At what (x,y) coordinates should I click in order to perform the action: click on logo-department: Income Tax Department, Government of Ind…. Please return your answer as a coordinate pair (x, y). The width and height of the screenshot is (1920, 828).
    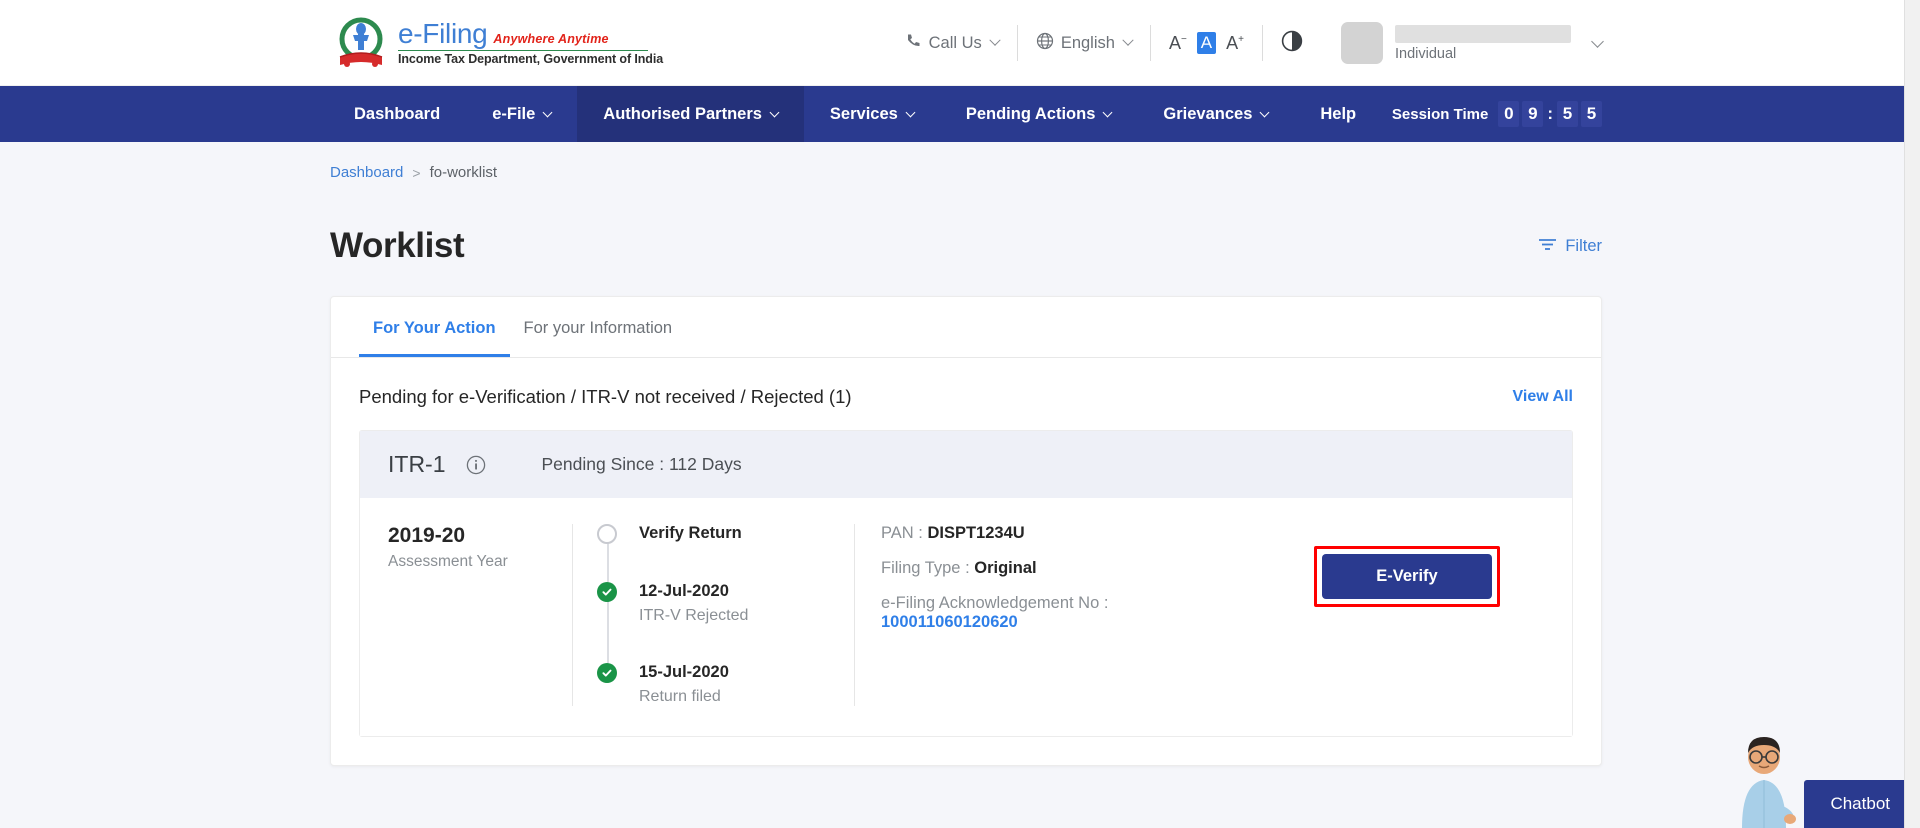
    Looking at the image, I should click on (531, 59).